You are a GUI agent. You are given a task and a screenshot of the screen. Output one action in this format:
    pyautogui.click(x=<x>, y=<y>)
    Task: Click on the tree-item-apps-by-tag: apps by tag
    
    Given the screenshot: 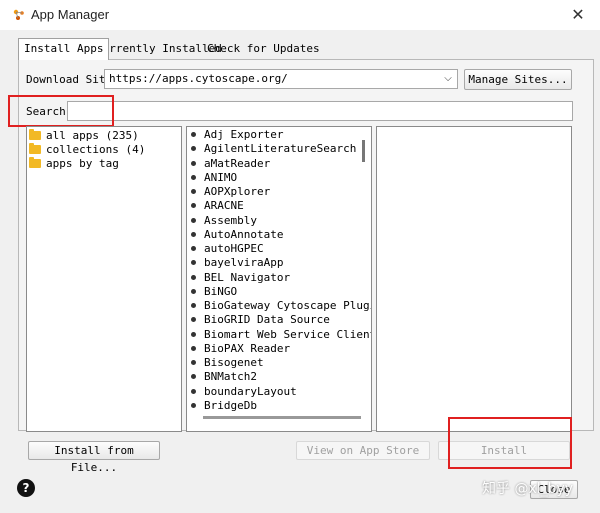 What is the action you would take?
    pyautogui.click(x=105, y=164)
    